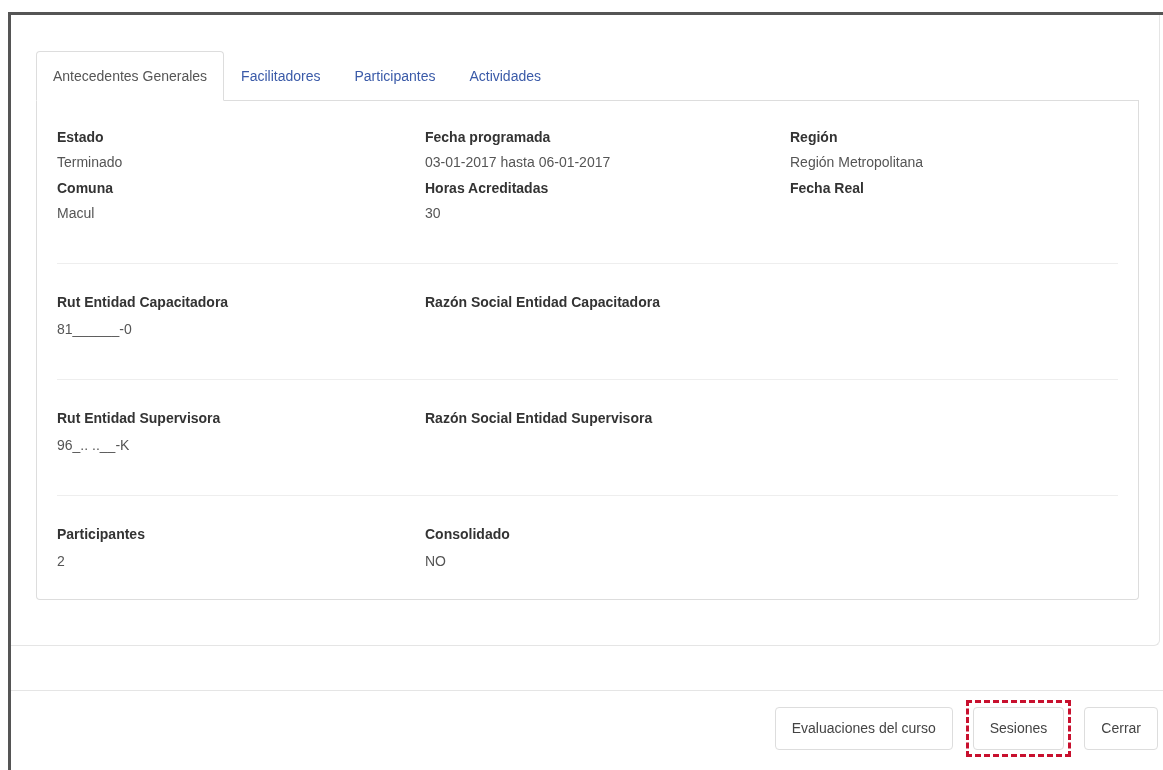 The width and height of the screenshot is (1163, 770). What do you see at coordinates (95, 329) in the screenshot?
I see `field-value: 81______-0` at bounding box center [95, 329].